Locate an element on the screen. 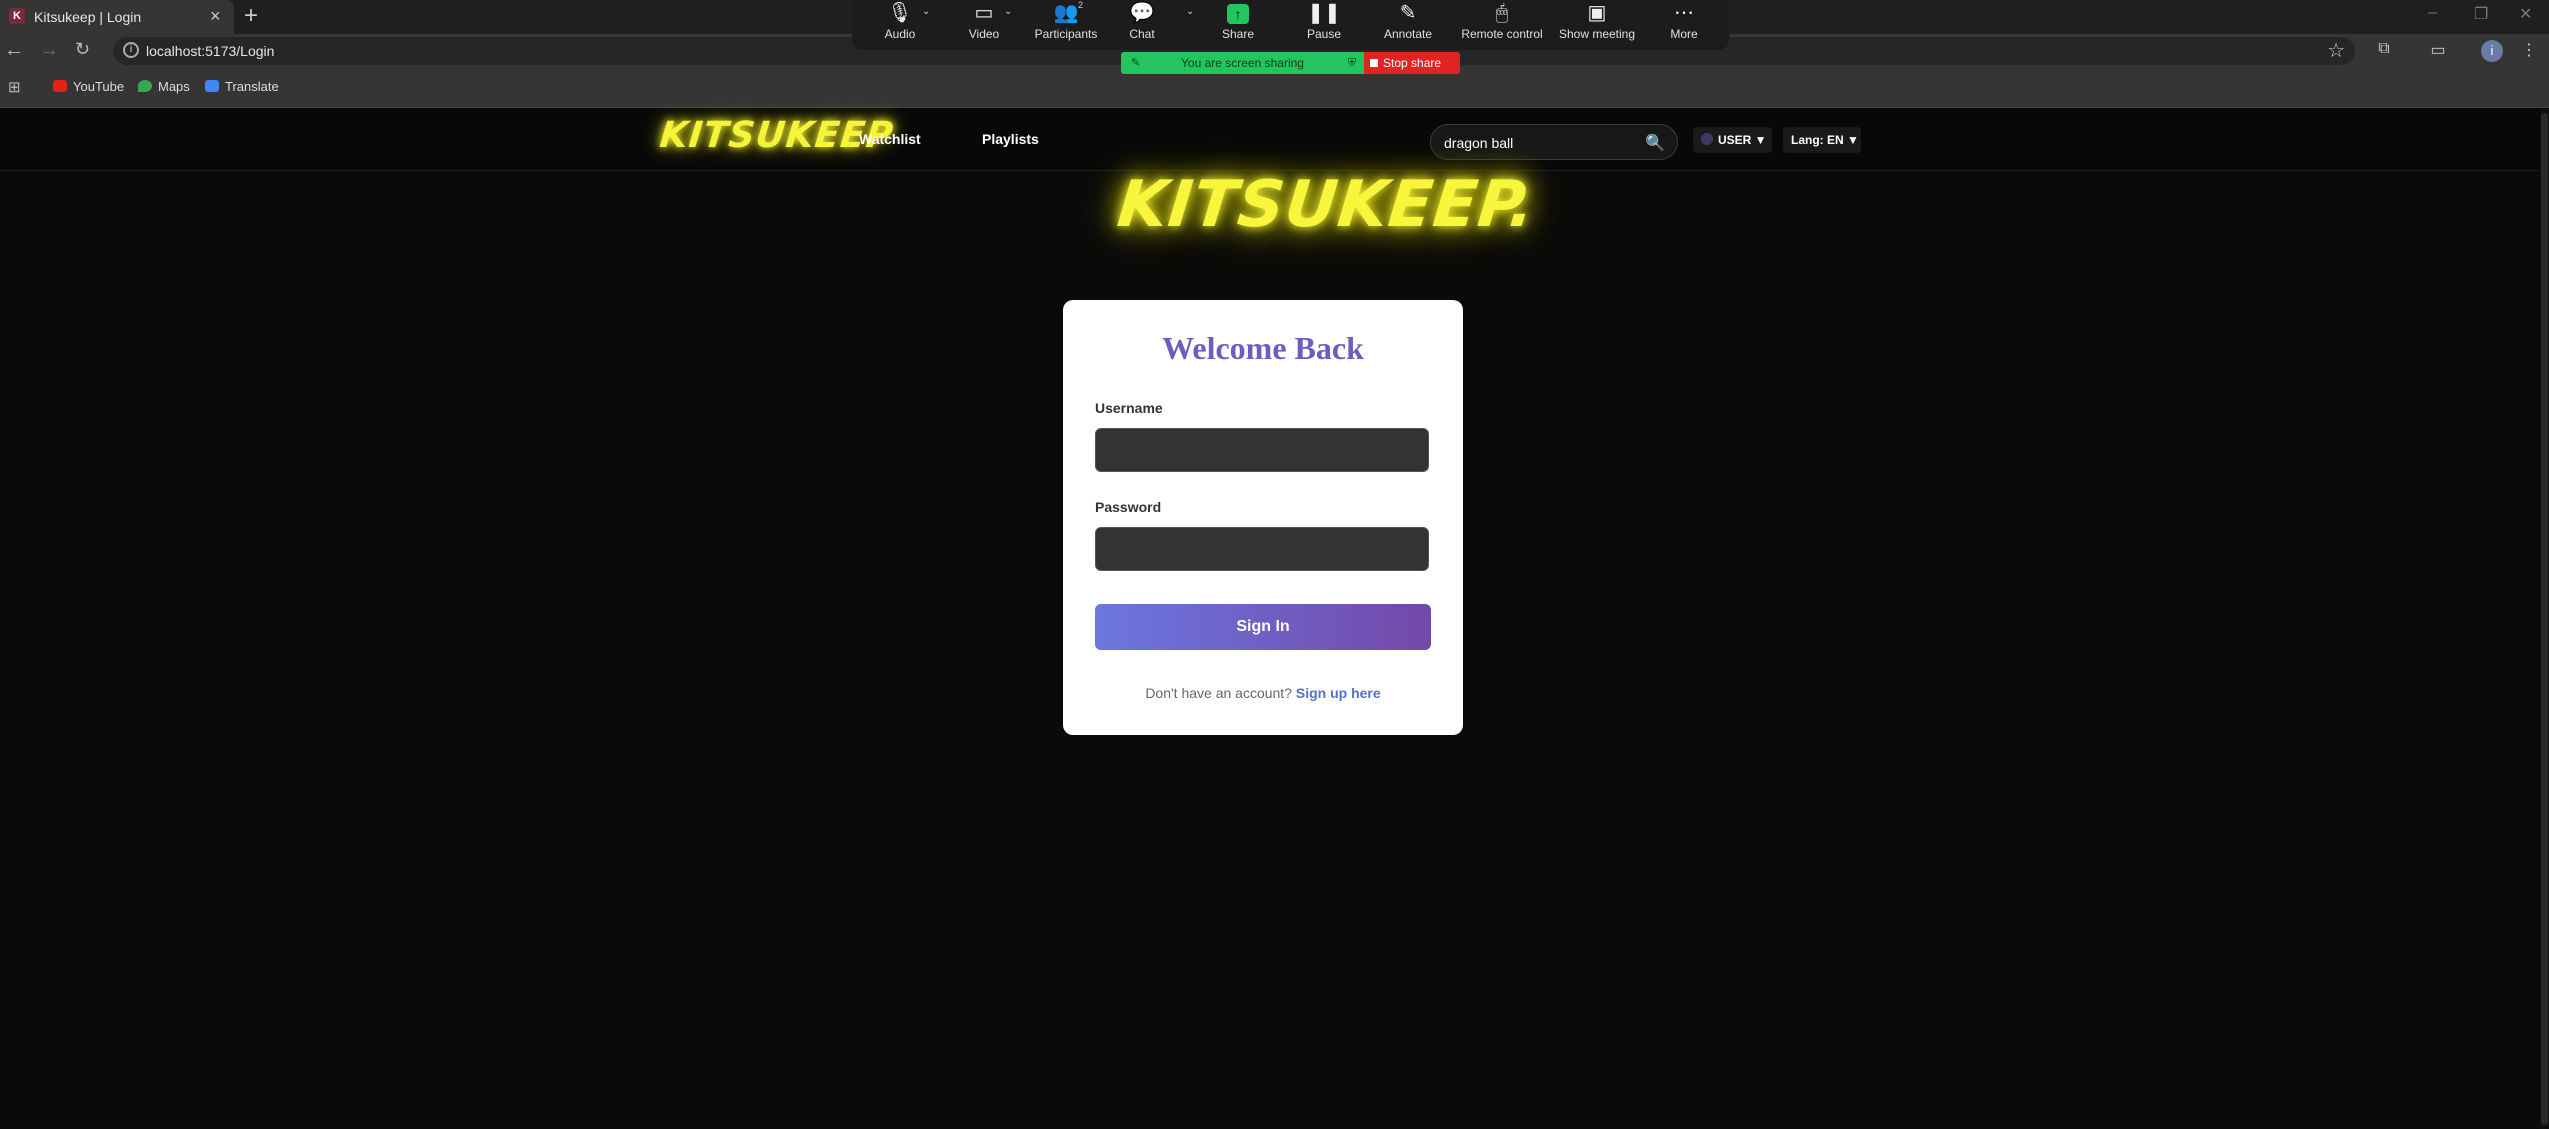 The height and width of the screenshot is (1129, 2549). participants-icon: 👥 is located at coordinates (1066, 13).